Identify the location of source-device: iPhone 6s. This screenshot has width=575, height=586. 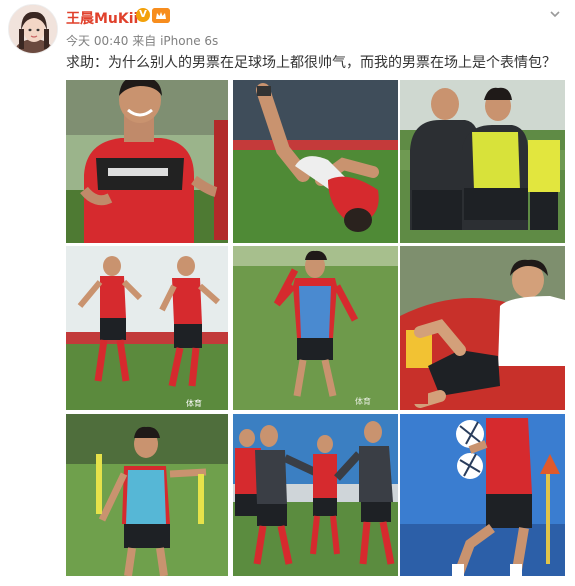
(189, 41).